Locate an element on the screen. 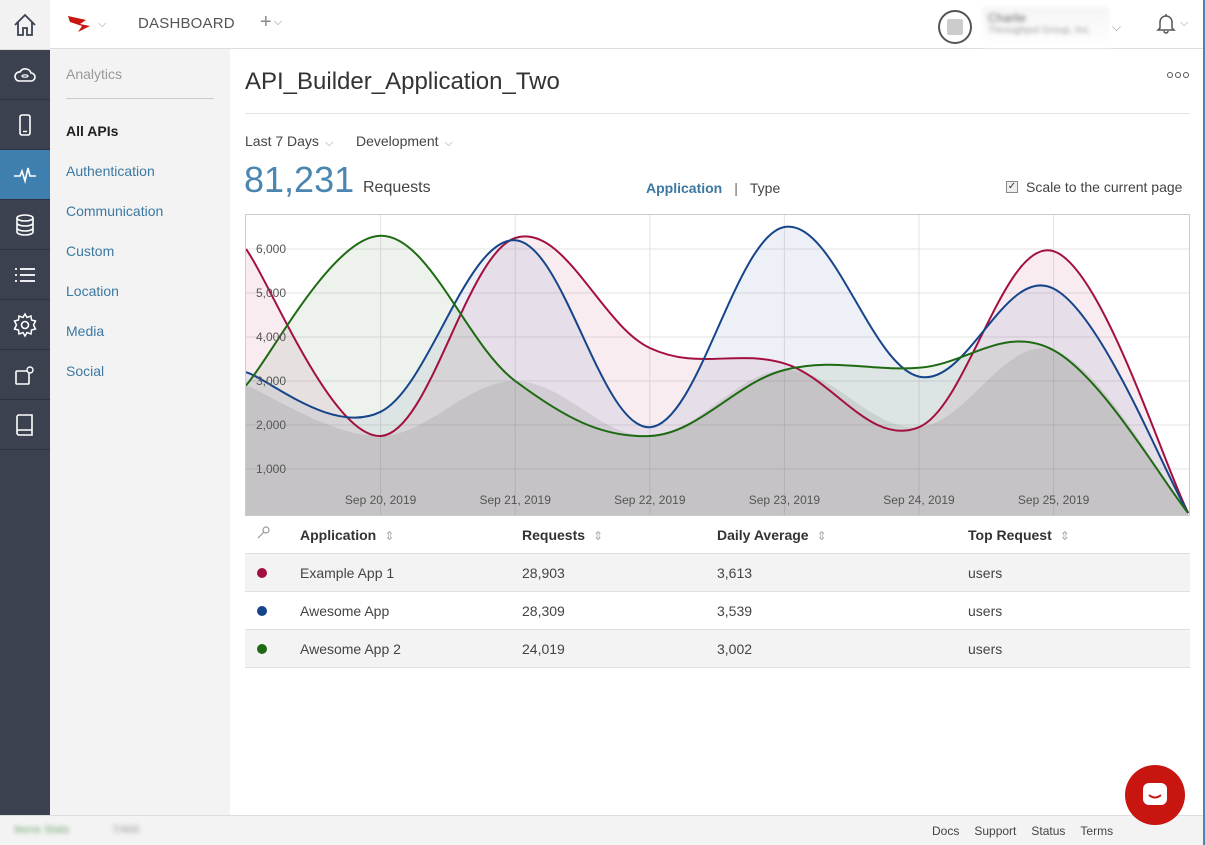  requests-label: Requests is located at coordinates (397, 187).